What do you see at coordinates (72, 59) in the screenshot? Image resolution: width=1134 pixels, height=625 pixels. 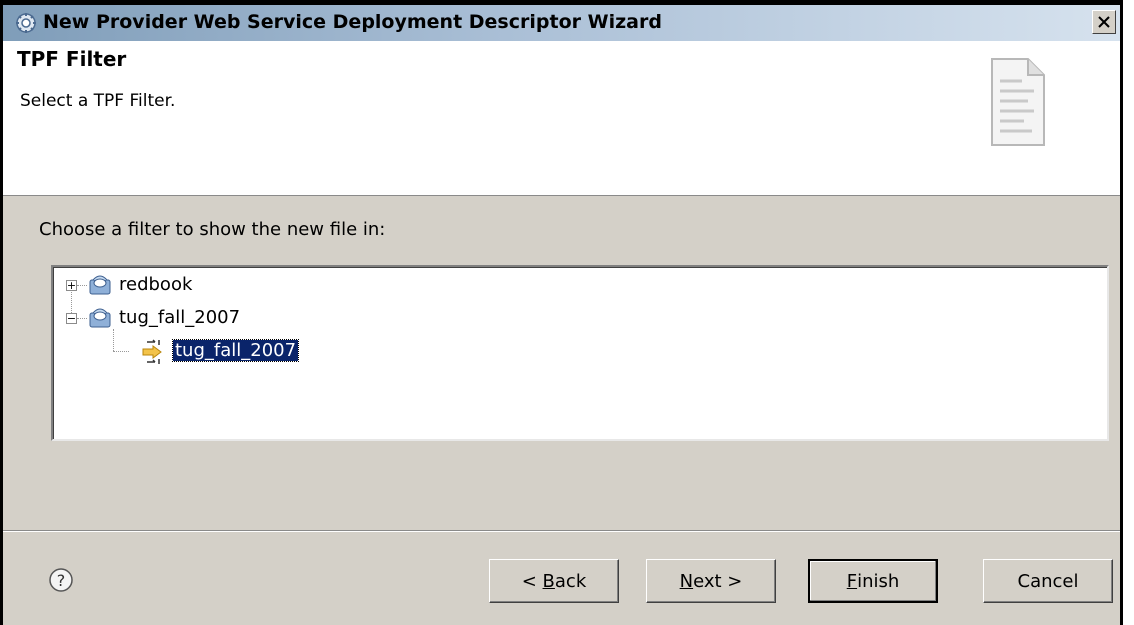 I see `page-title: TPF Filter` at bounding box center [72, 59].